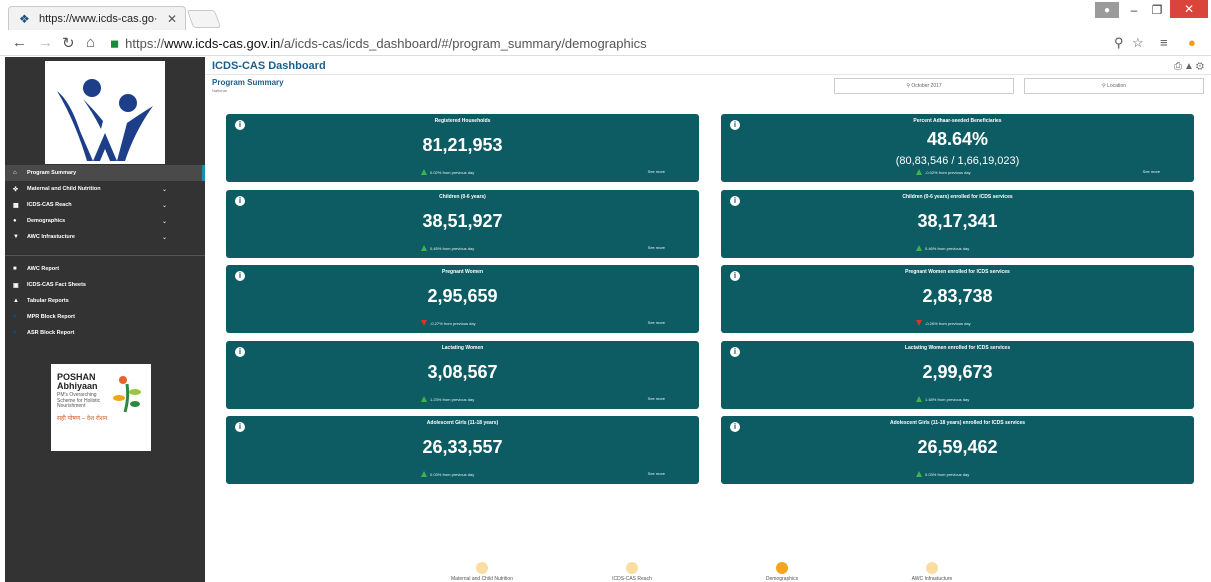  I want to click on profile-icon: ●, so click(1107, 10).